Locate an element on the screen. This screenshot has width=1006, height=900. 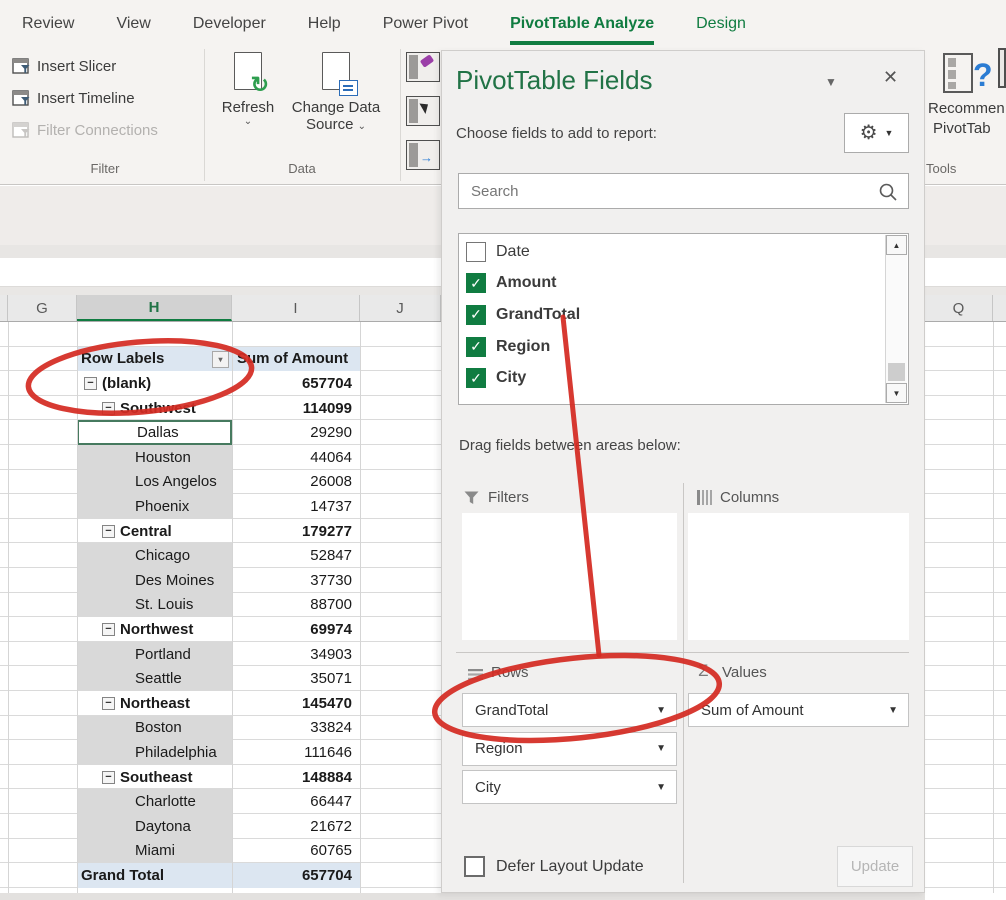
row-label-cell: Philadelphia is located at coordinates (154, 752).